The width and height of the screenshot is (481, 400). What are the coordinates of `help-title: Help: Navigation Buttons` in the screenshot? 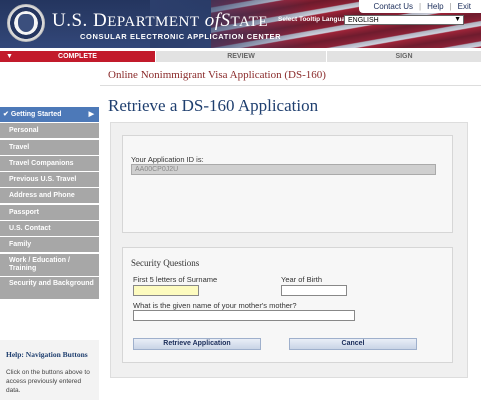 It's located at (47, 354).